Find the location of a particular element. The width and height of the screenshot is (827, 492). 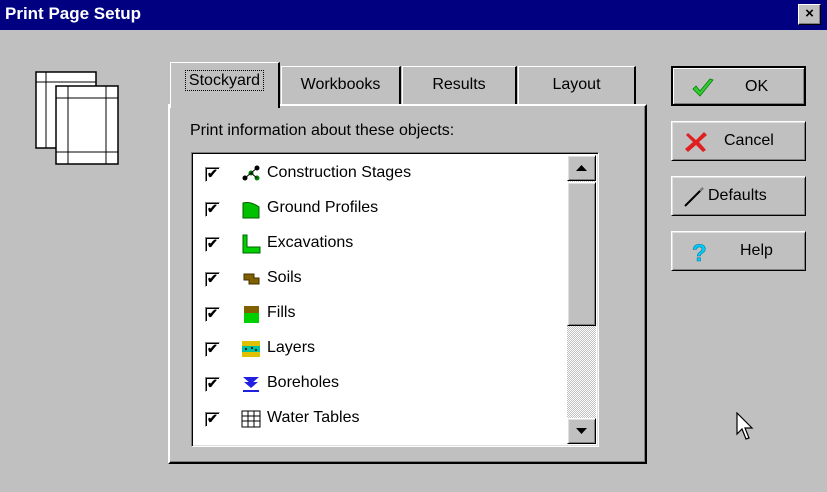

scrollbar-thumb is located at coordinates (581, 254).